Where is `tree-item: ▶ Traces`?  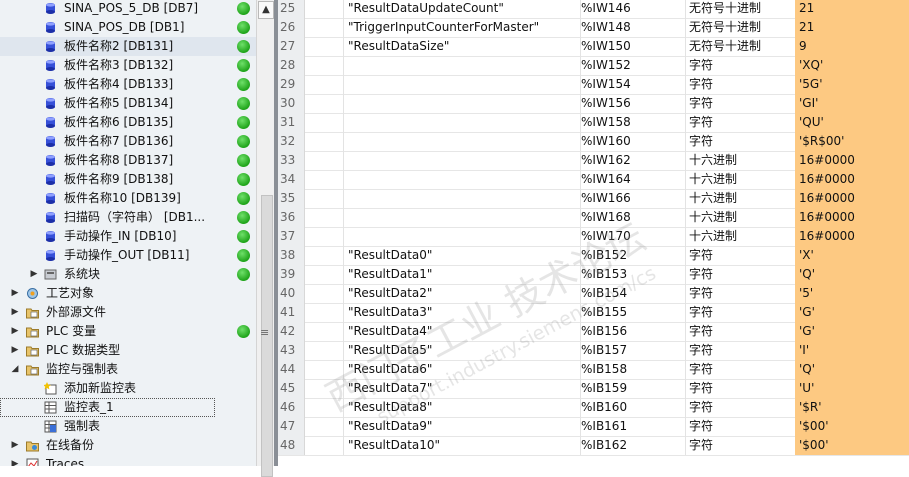
tree-item: ▶ Traces is located at coordinates (128, 460).